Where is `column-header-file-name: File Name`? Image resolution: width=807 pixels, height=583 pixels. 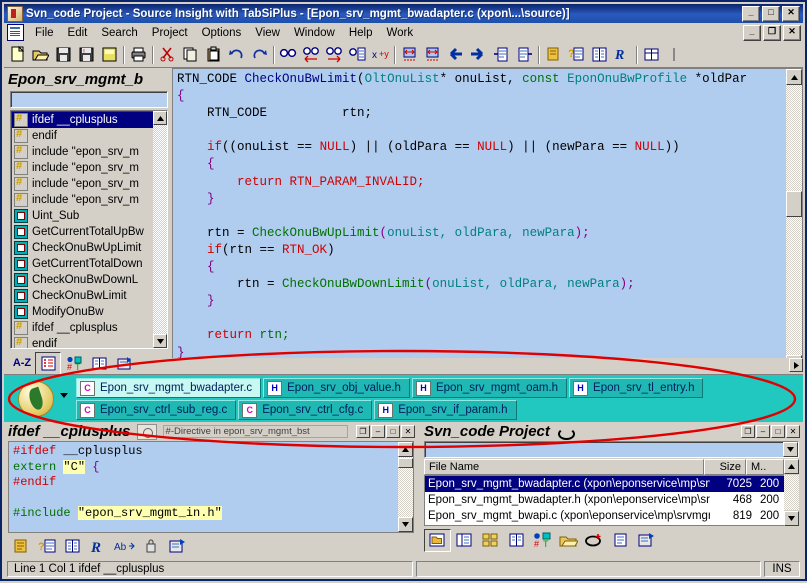
column-header-file-name: File Name is located at coordinates (564, 467).